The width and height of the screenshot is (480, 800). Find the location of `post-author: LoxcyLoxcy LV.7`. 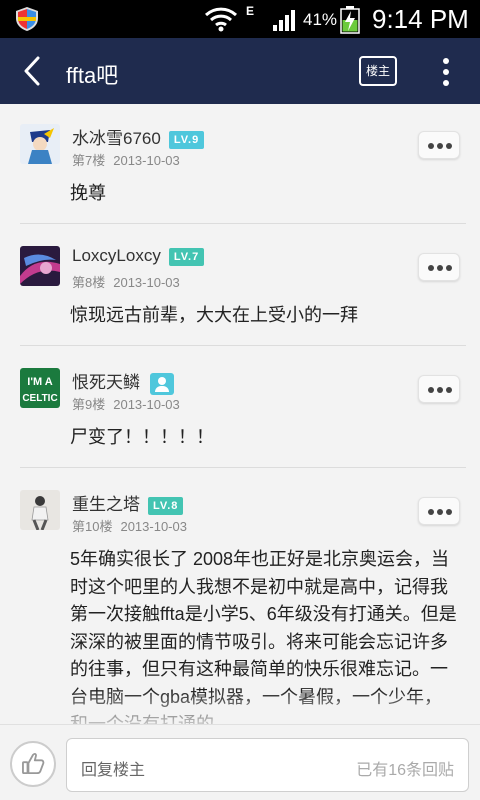

post-author: LoxcyLoxcy LV.7 is located at coordinates (138, 256).